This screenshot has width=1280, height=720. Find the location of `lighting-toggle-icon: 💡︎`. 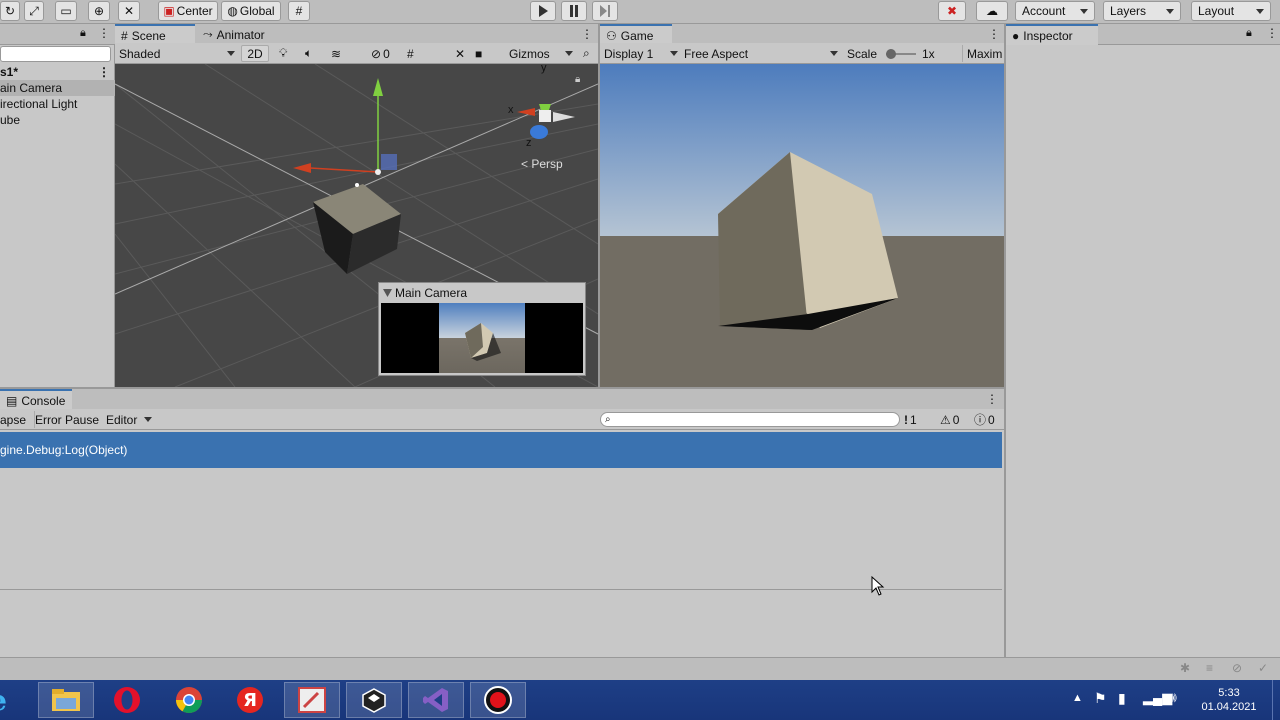

lighting-toggle-icon: 💡︎ is located at coordinates (283, 53).